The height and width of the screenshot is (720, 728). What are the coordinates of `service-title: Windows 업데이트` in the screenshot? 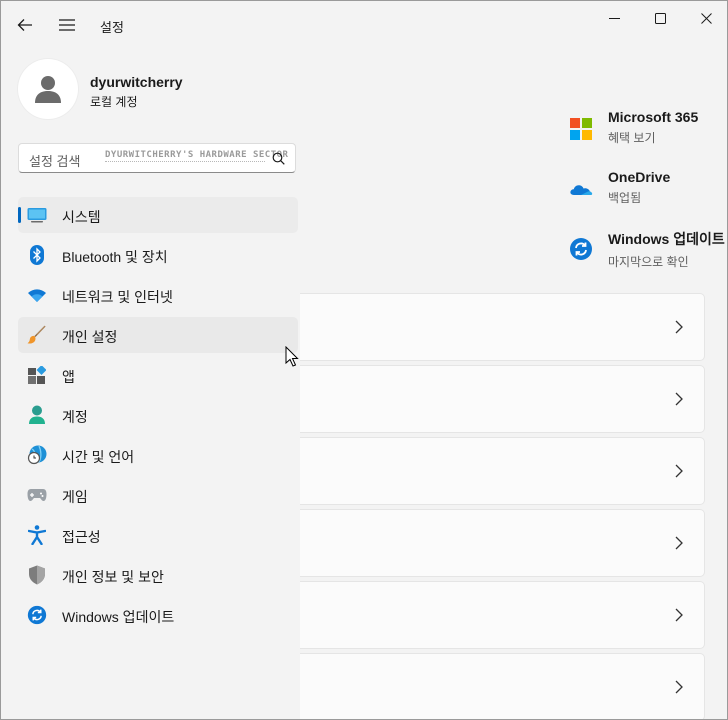 It's located at (666, 239).